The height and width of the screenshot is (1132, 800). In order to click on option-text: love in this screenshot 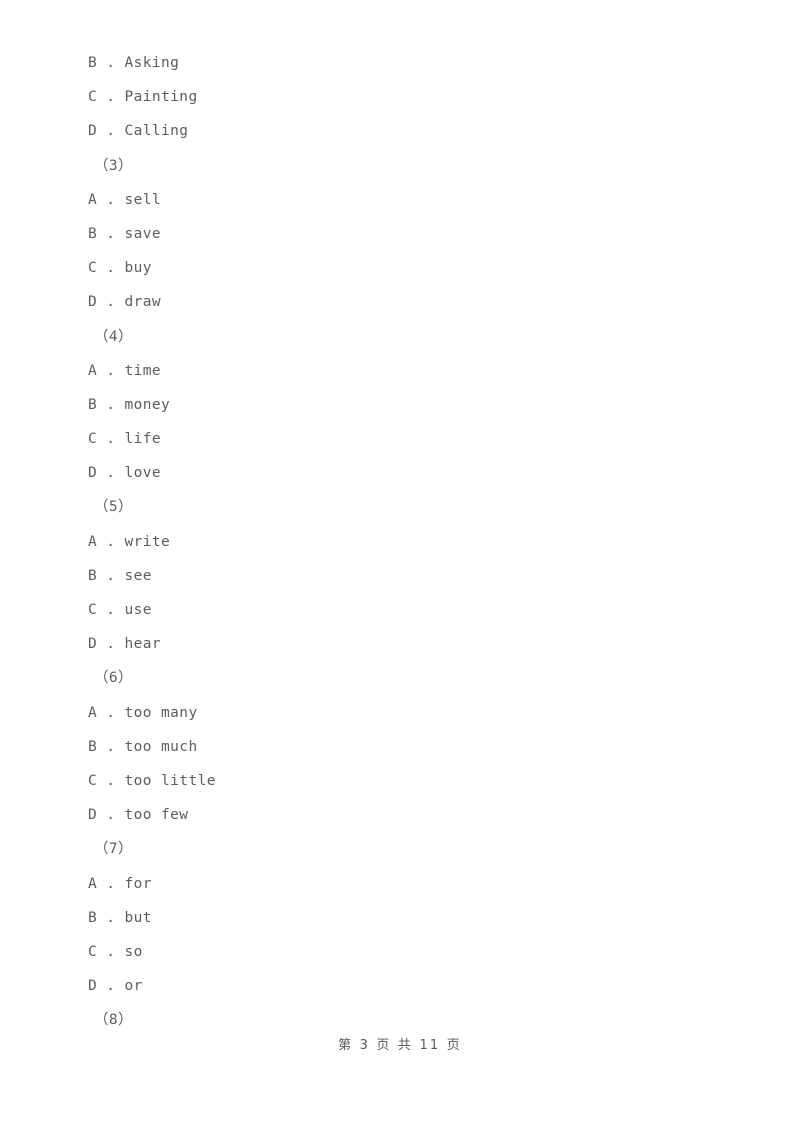, I will do `click(143, 473)`.